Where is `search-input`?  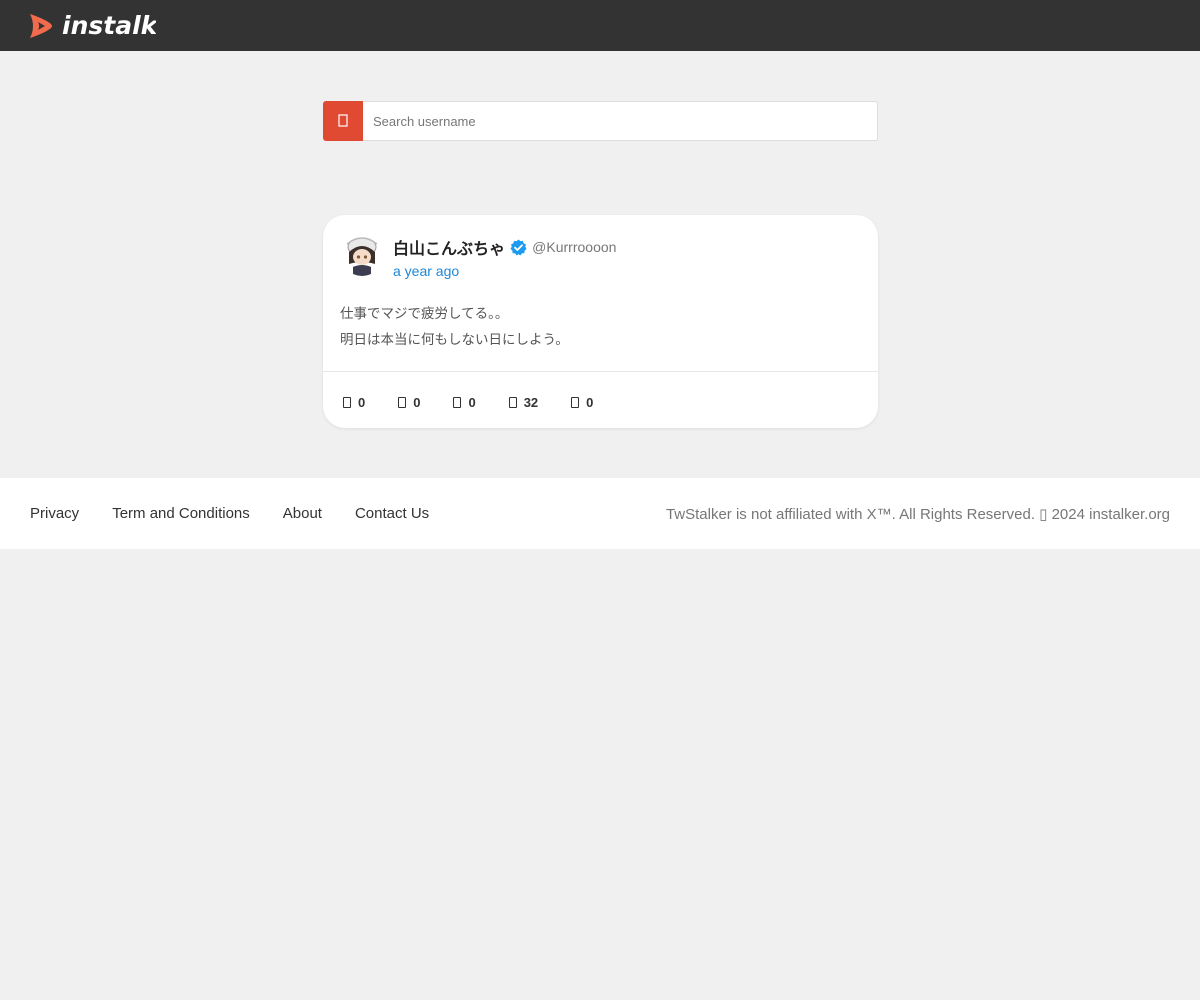 search-input is located at coordinates (620, 121).